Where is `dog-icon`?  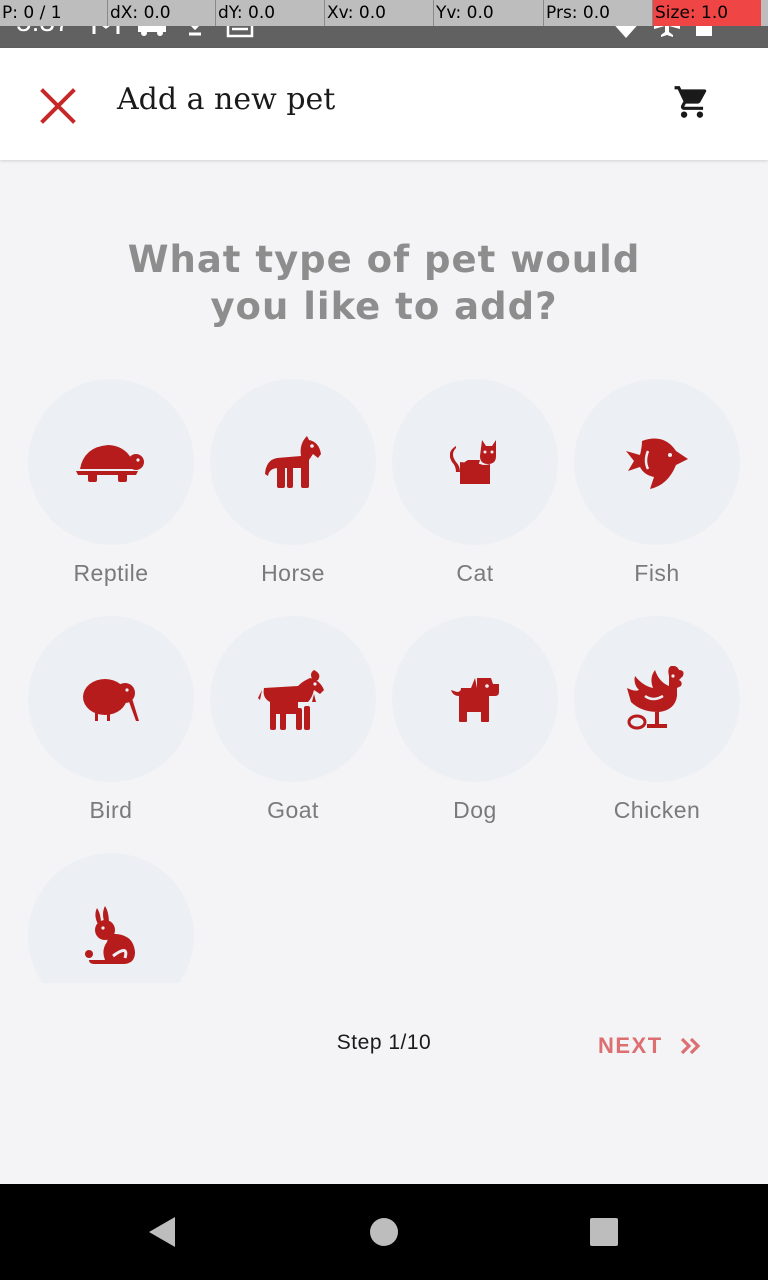 dog-icon is located at coordinates (475, 700).